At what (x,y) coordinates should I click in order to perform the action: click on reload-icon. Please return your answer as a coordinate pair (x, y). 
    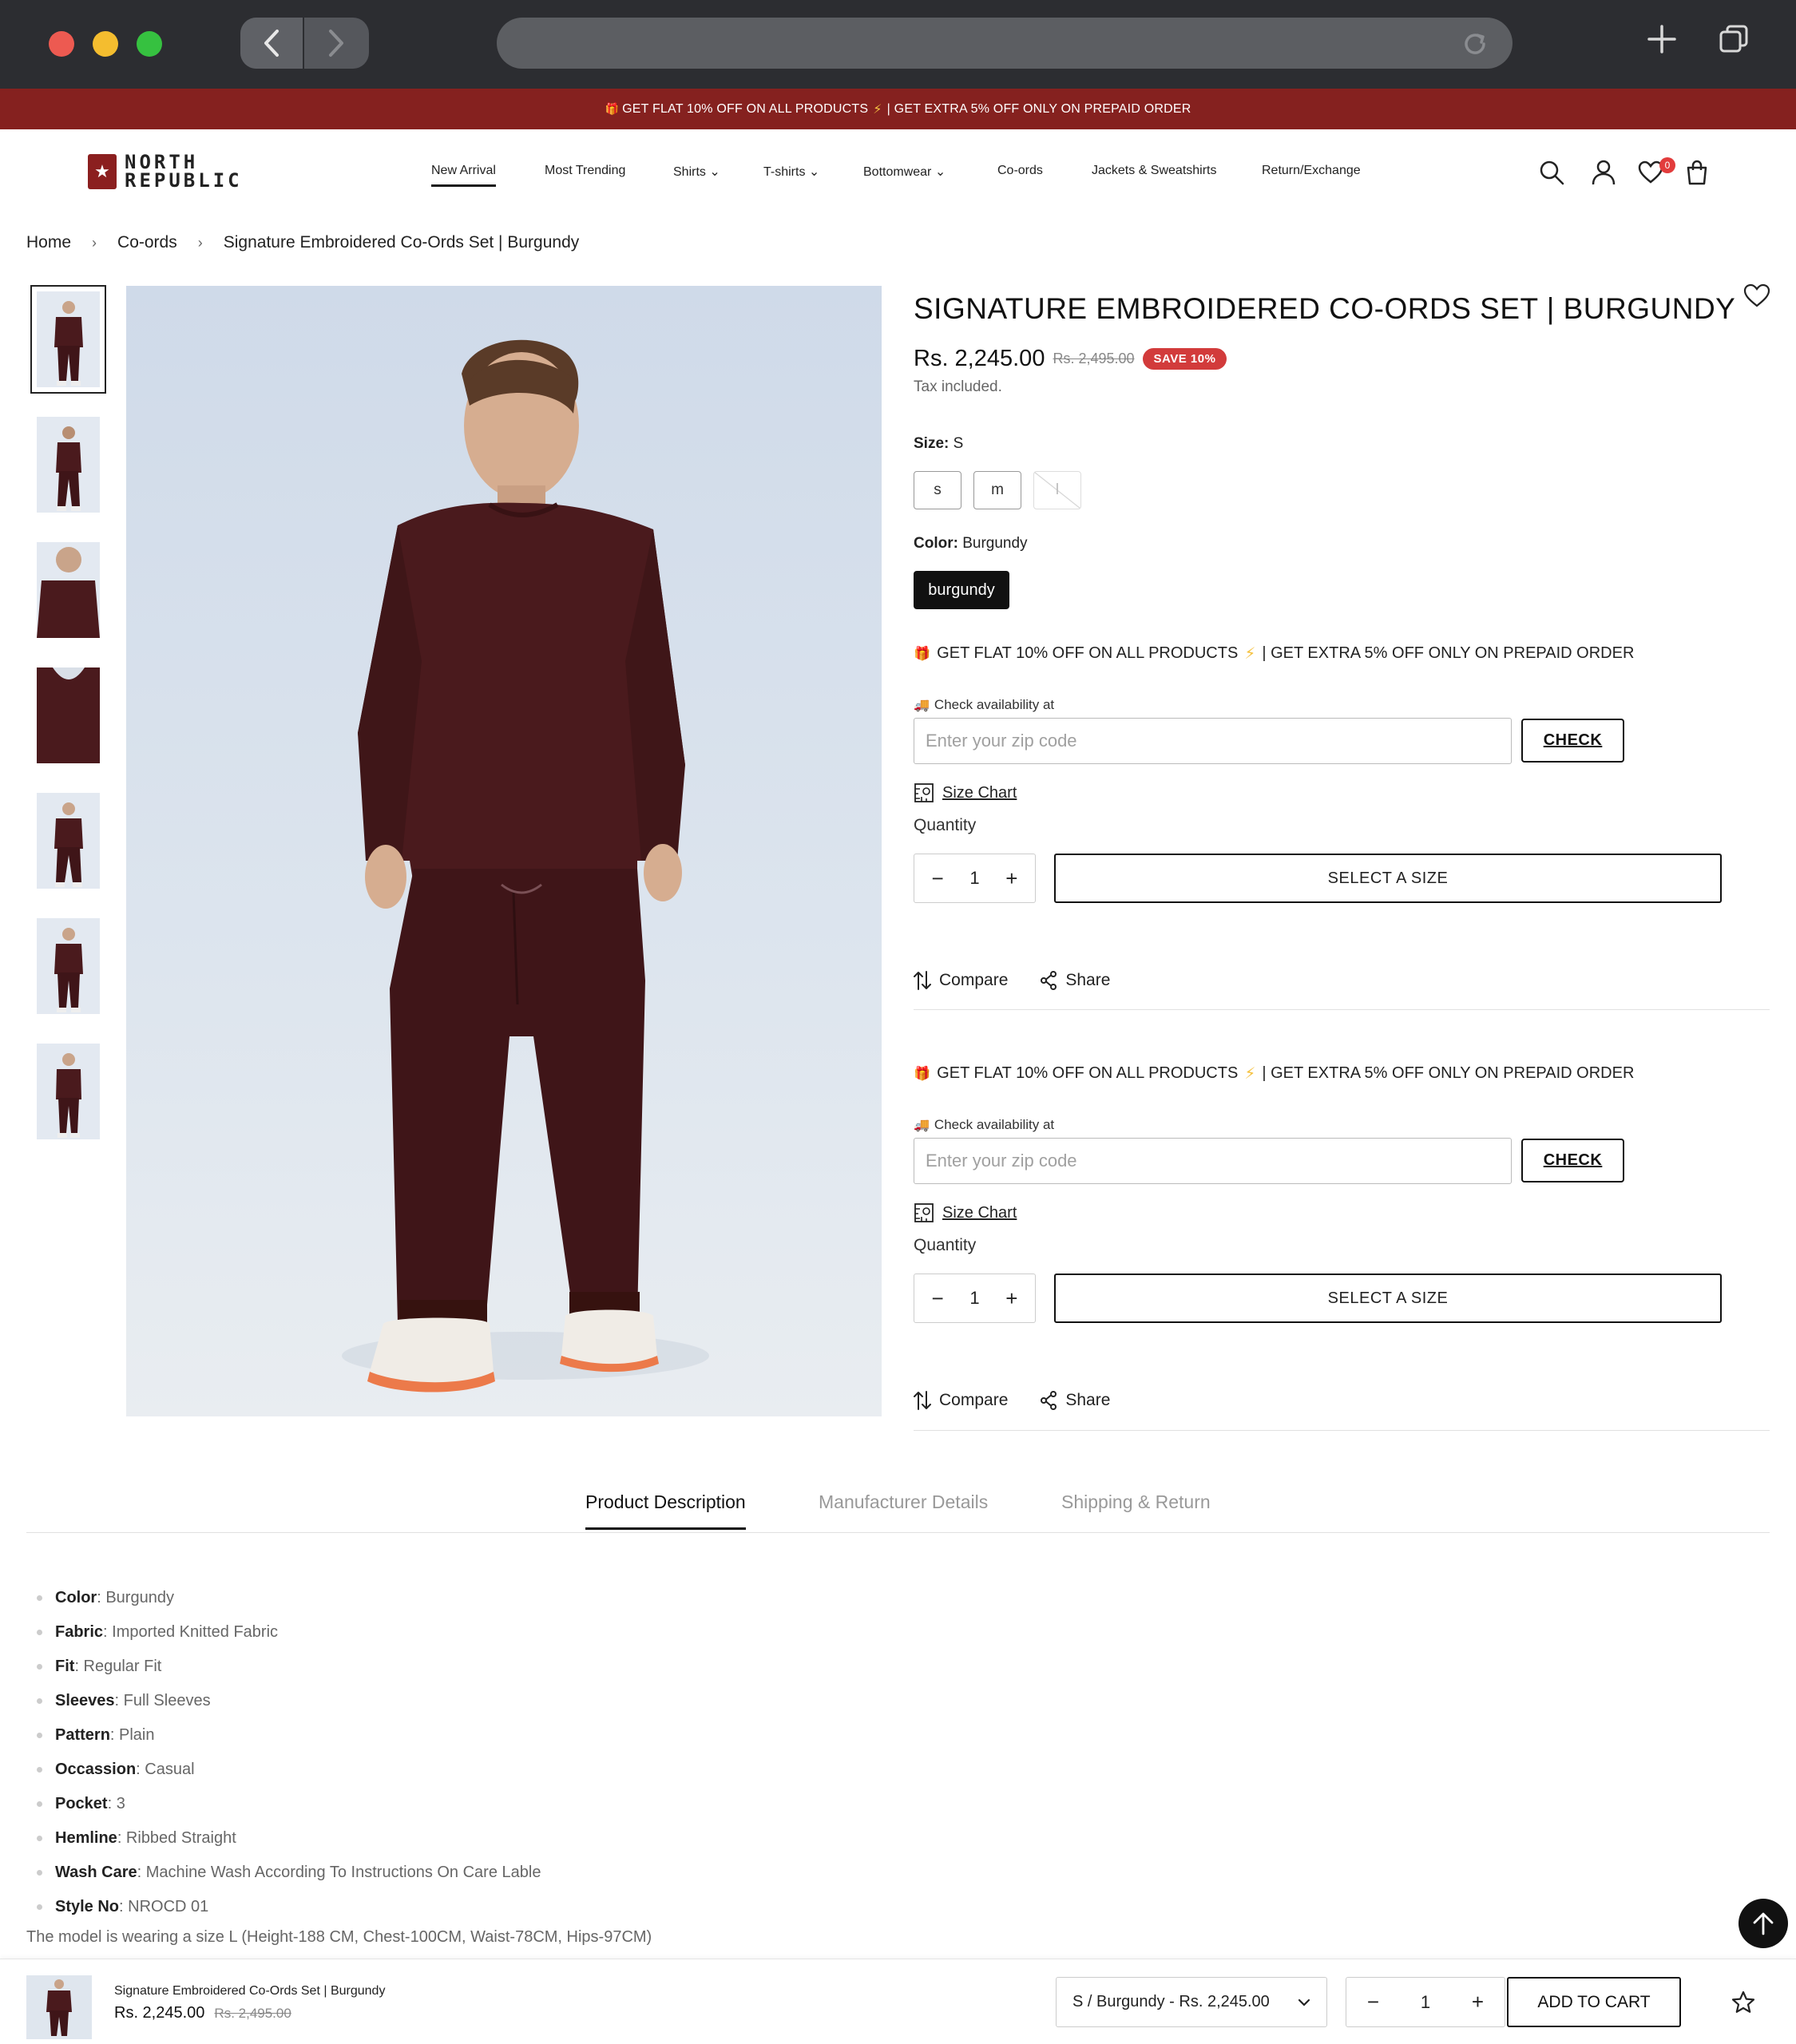
    Looking at the image, I should click on (1475, 43).